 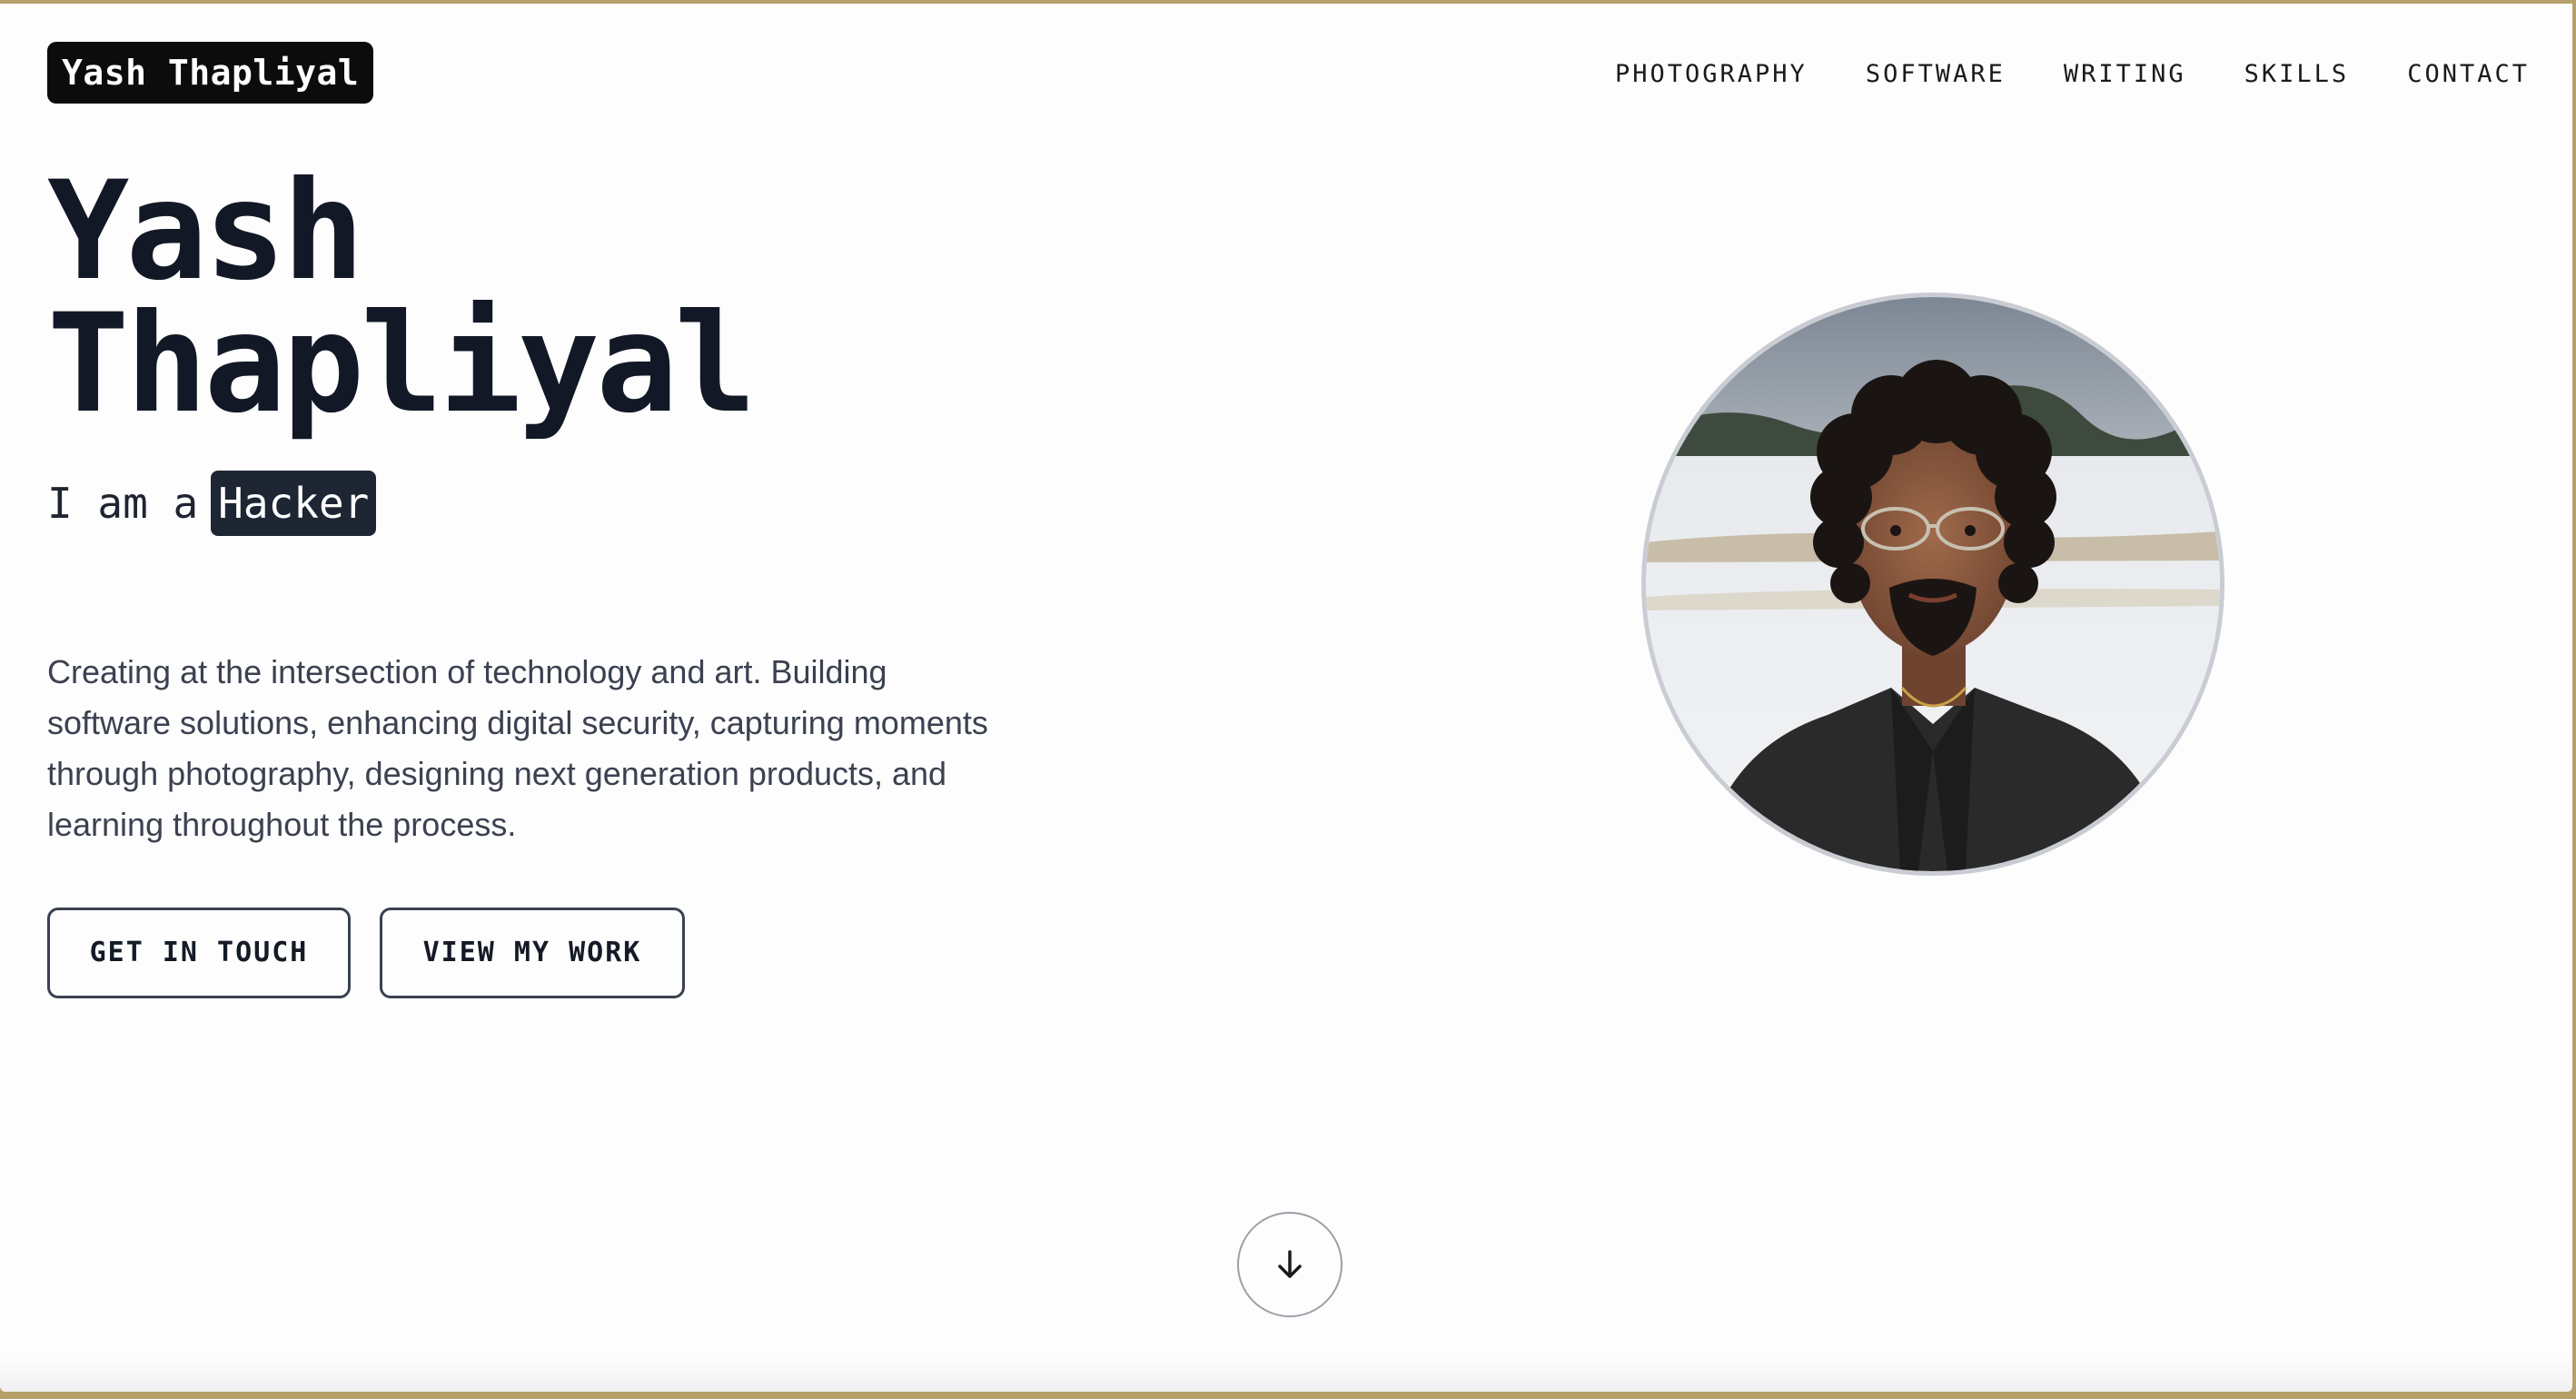 What do you see at coordinates (2468, 74) in the screenshot?
I see `nav-item-contact: CONTACT` at bounding box center [2468, 74].